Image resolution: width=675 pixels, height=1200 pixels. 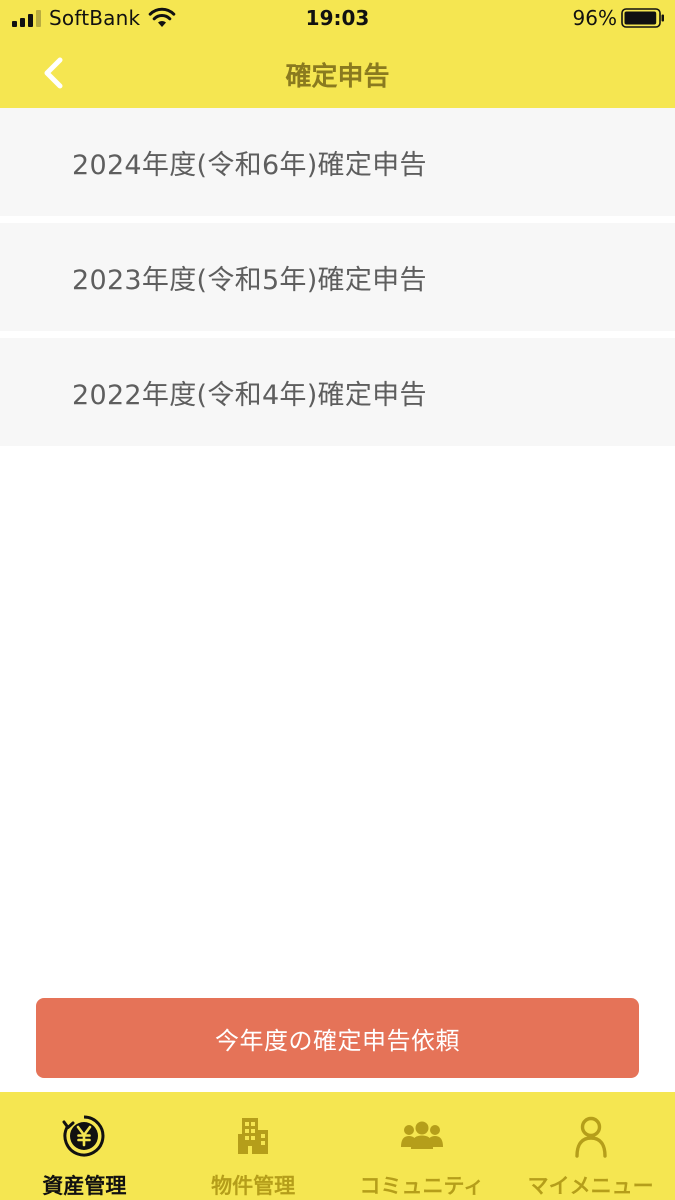 I want to click on people-group-icon, so click(x=421, y=1135).